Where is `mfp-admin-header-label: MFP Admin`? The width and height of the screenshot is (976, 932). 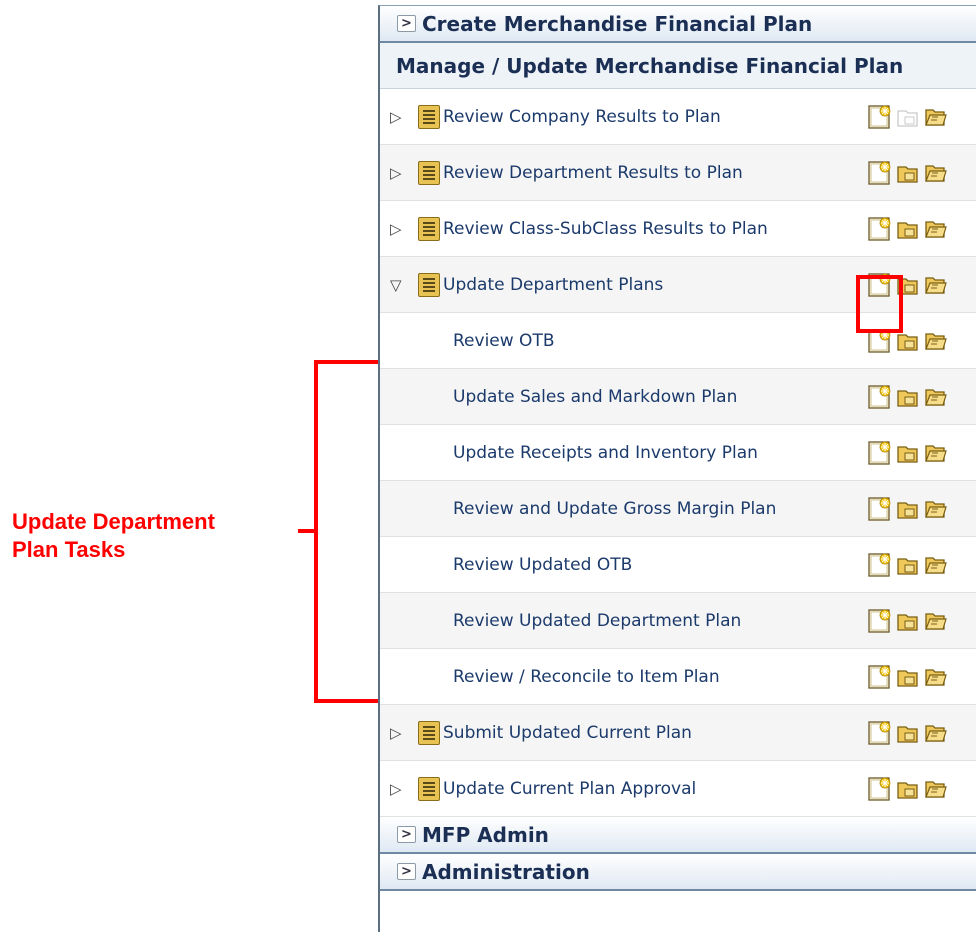
mfp-admin-header-label: MFP Admin is located at coordinates (485, 834).